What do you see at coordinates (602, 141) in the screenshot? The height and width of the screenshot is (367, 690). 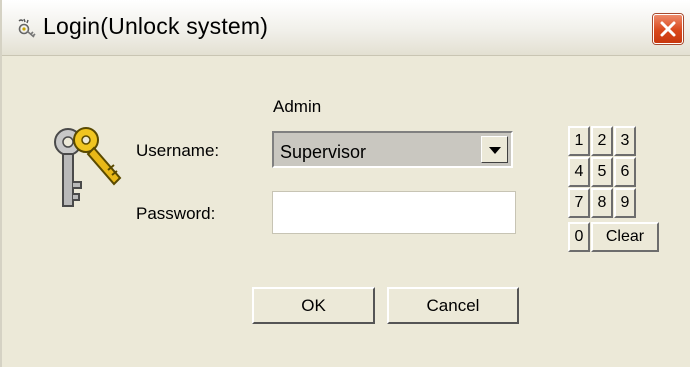 I see `keypad-key-2: 2` at bounding box center [602, 141].